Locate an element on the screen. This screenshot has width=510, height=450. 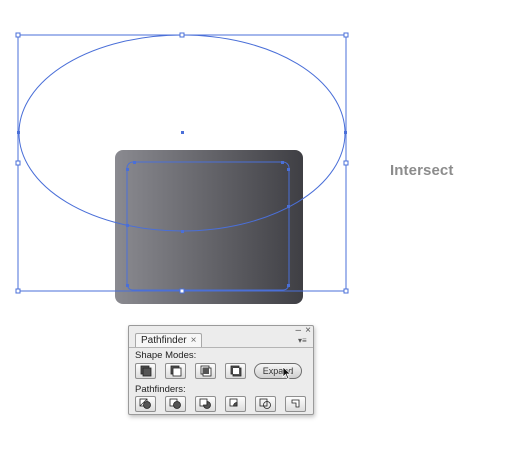
unite-button is located at coordinates (145, 371).